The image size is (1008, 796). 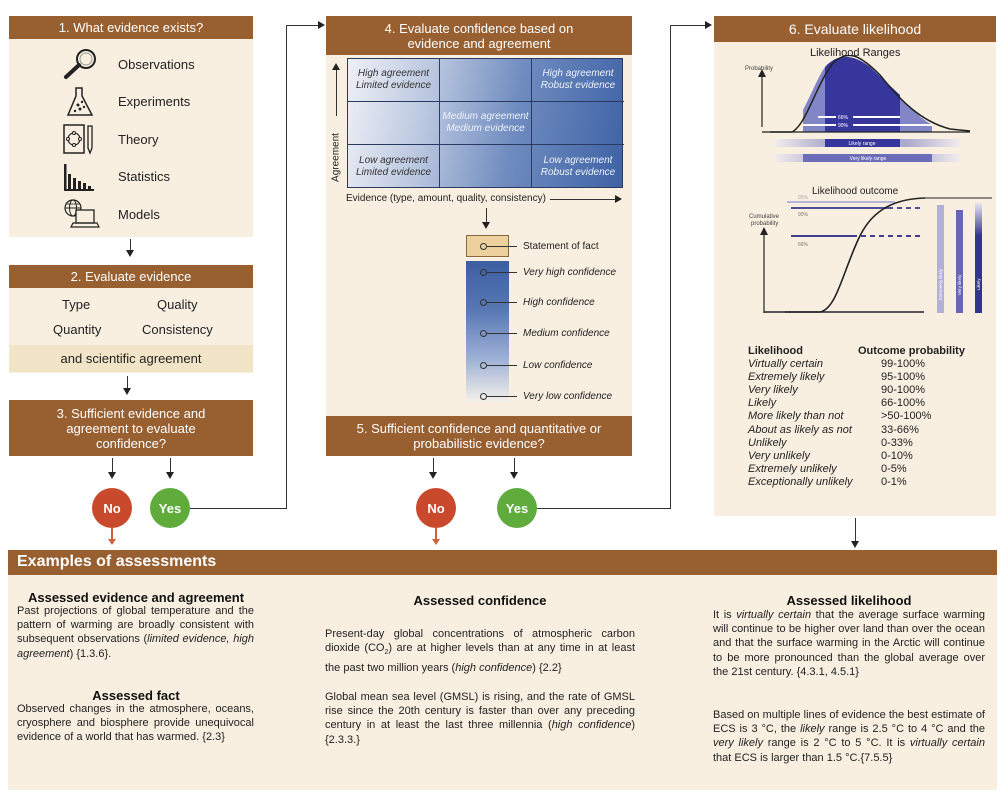 What do you see at coordinates (77, 329) in the screenshot?
I see `criteria-quantity: Quantity` at bounding box center [77, 329].